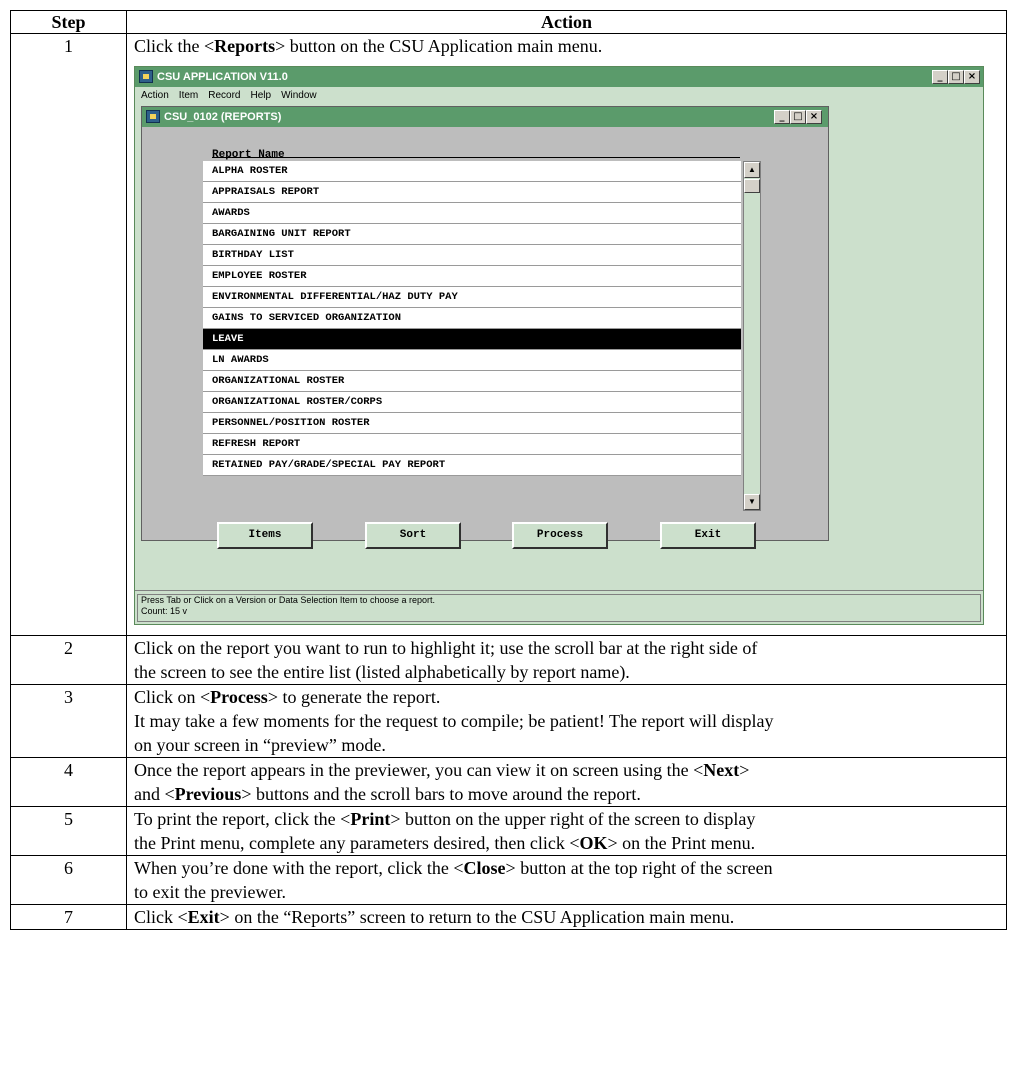 This screenshot has height=1076, width=1017. Describe the element at coordinates (154, 794) in the screenshot. I see `action-text: and <` at that location.